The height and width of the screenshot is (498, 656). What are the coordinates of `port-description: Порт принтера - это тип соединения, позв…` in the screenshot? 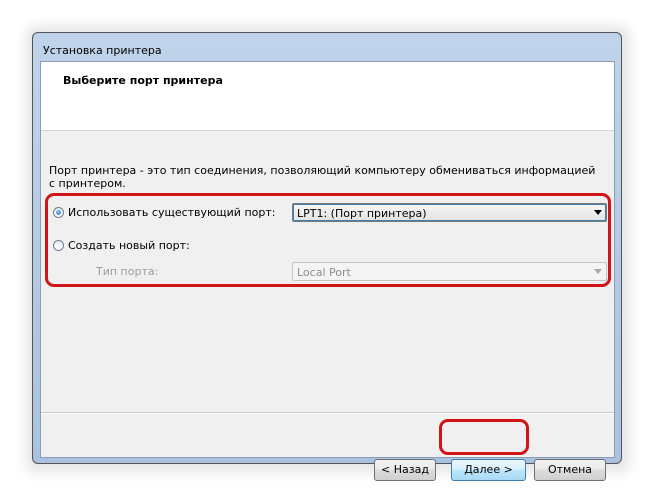 It's located at (322, 177).